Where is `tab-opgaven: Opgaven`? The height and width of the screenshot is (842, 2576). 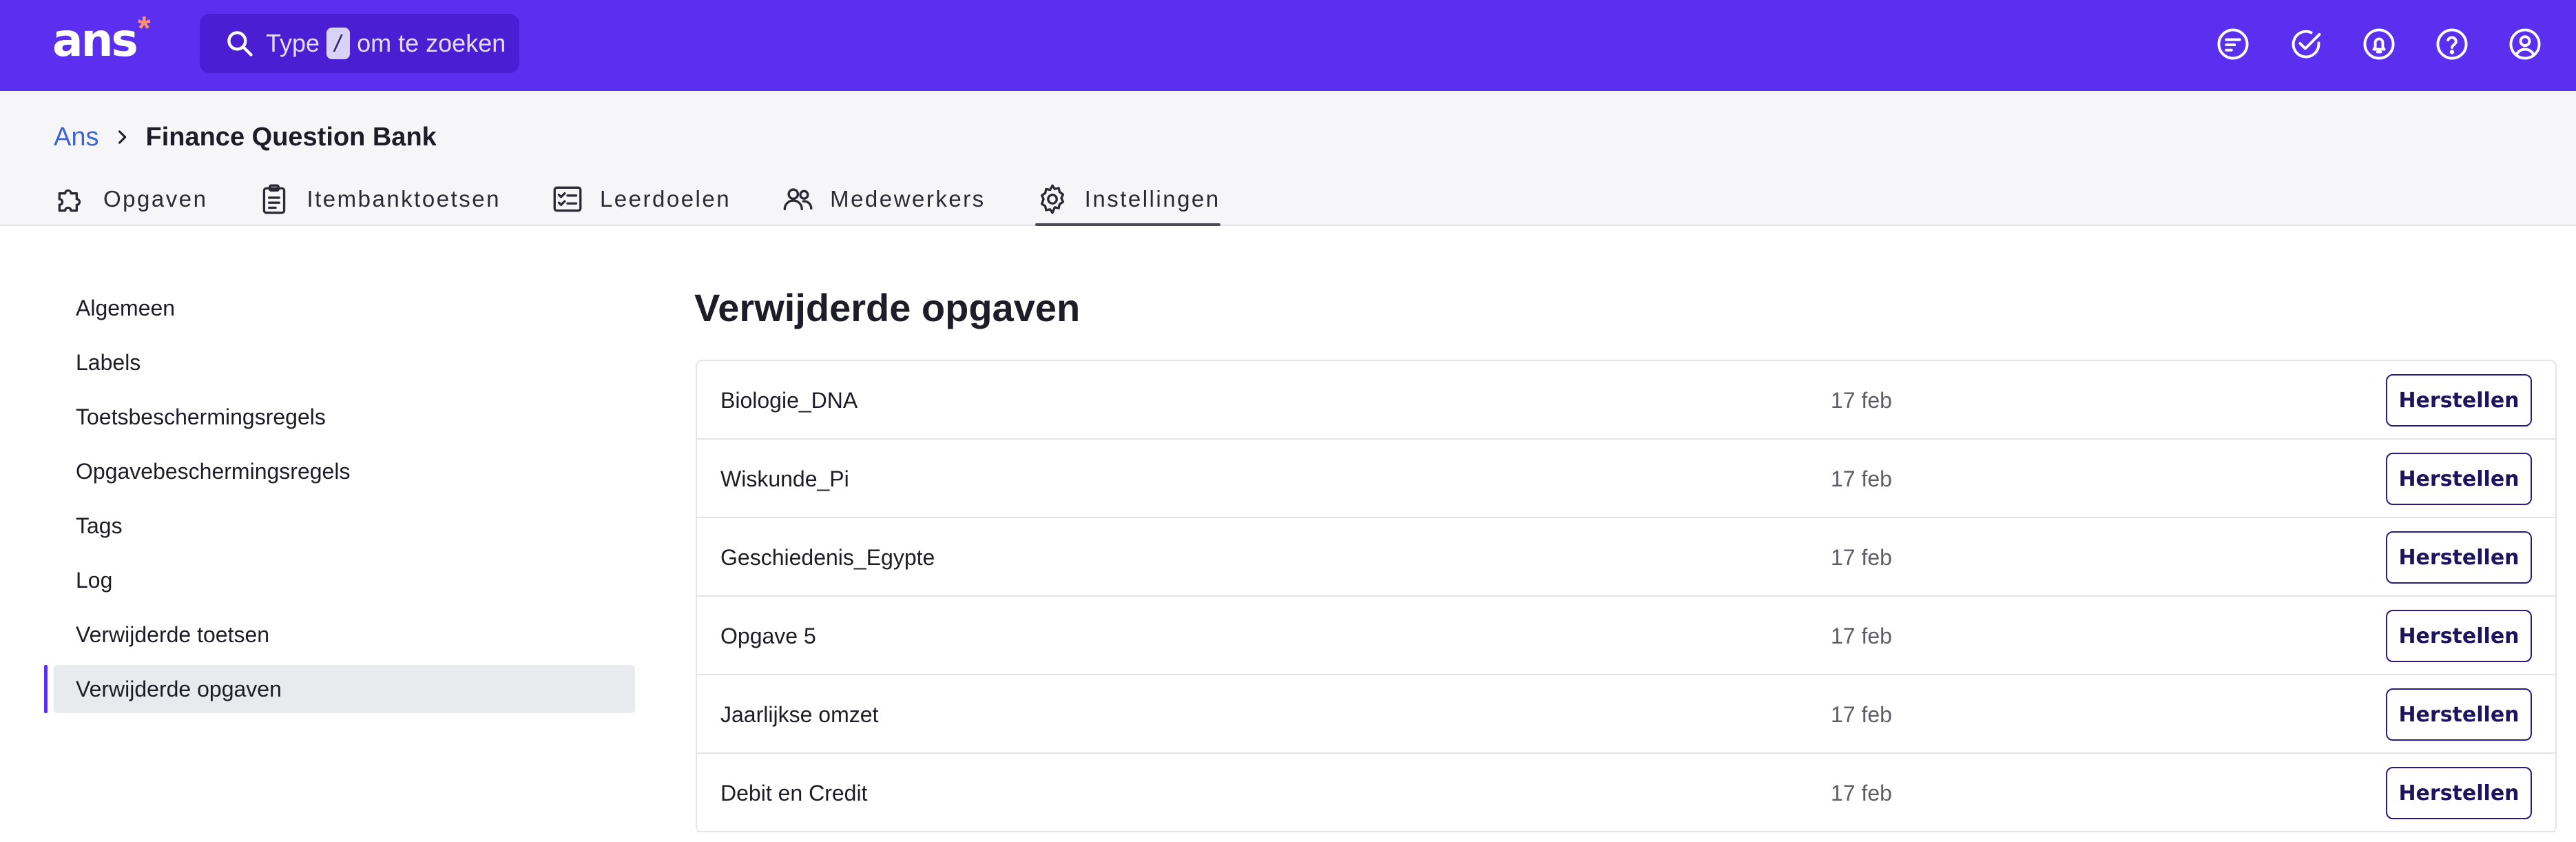
tab-opgaven: Opgaven is located at coordinates (130, 199).